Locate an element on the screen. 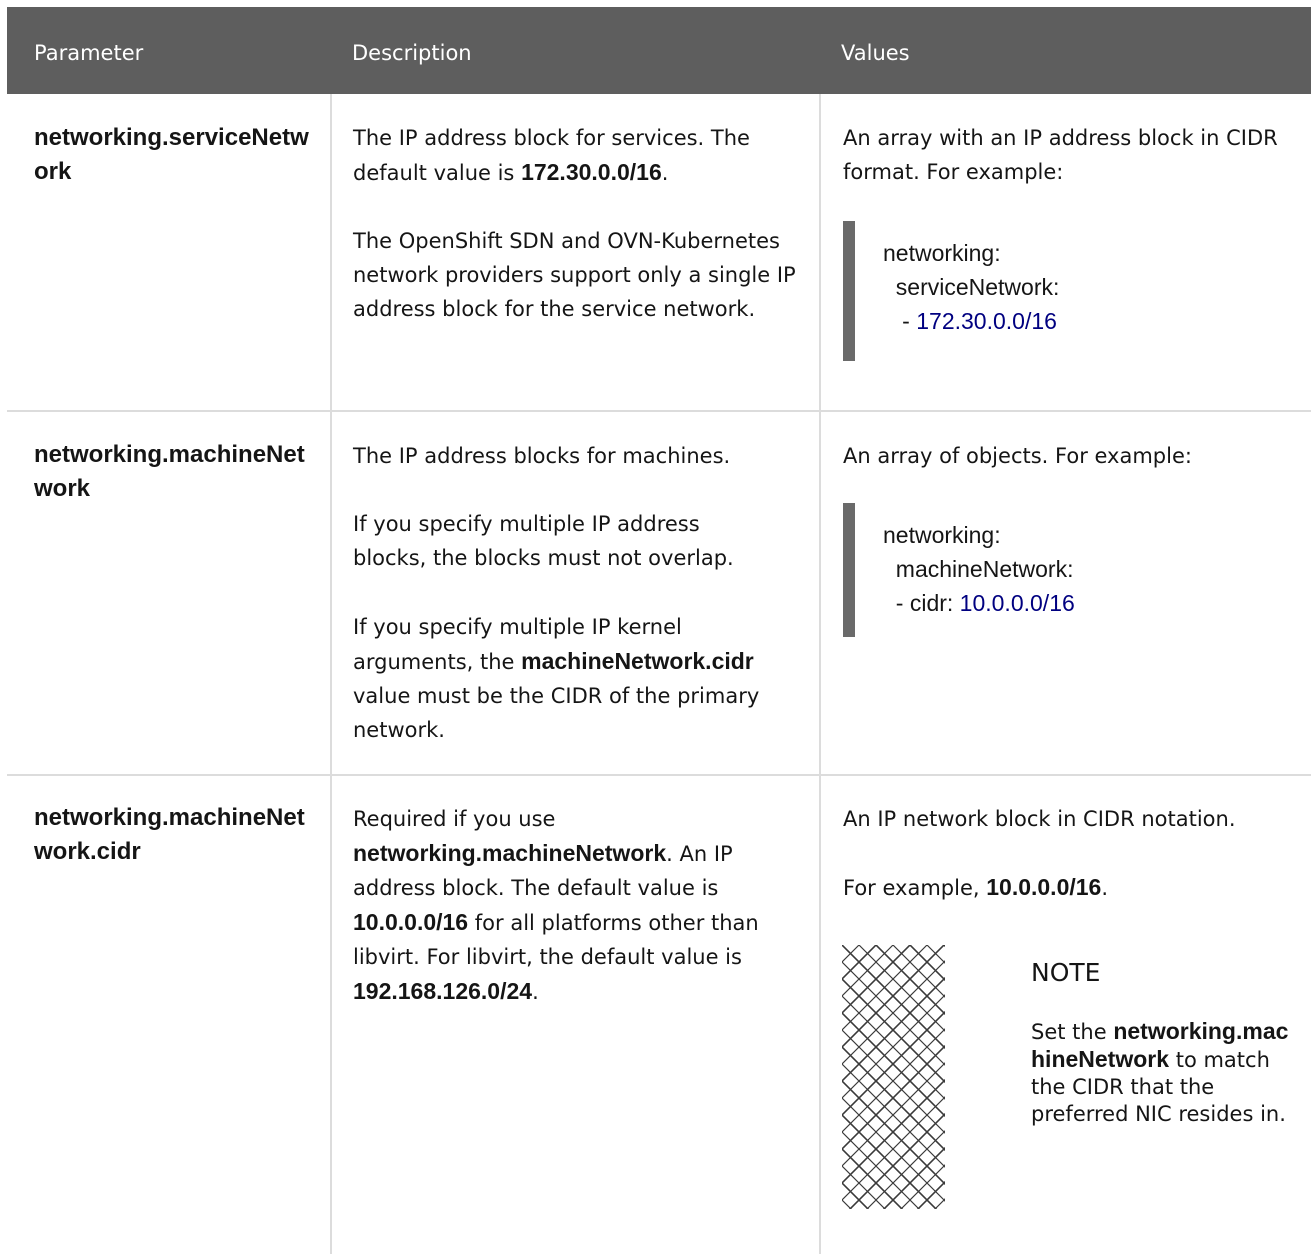 This screenshot has height=1254, width=1311. values-text: An IP network block in CIDR notation. is located at coordinates (1039, 819).